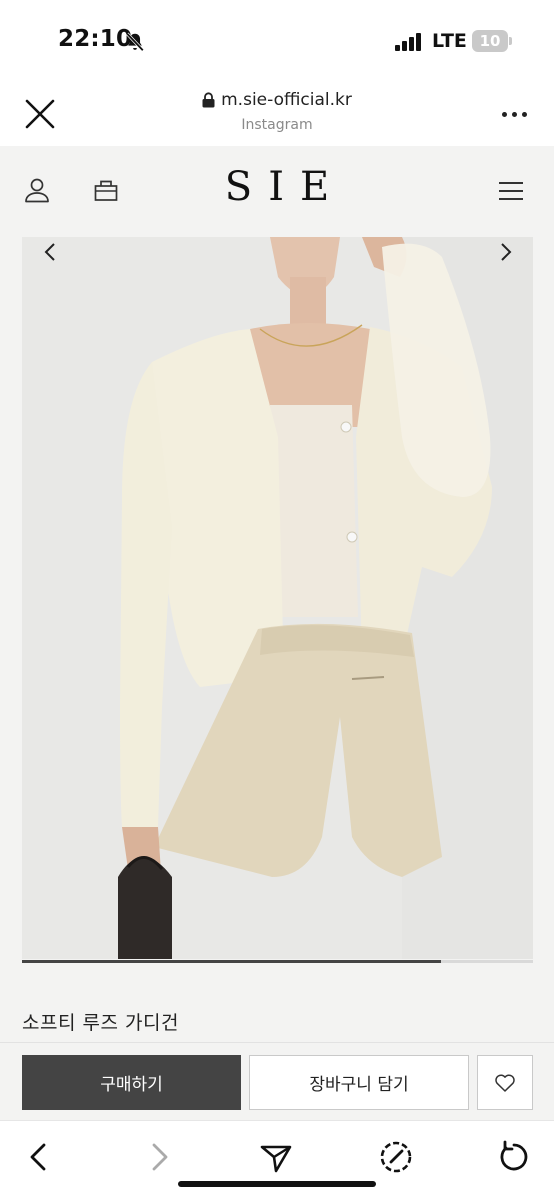  Describe the element at coordinates (277, 42) in the screenshot. I see `status-bar: 22:10 LTE 10` at that location.